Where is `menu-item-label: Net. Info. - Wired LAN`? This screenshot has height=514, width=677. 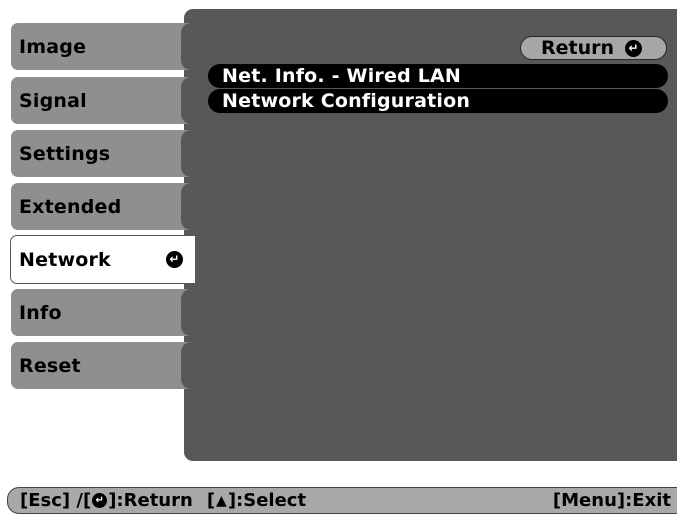
menu-item-label: Net. Info. - Wired LAN is located at coordinates (342, 76).